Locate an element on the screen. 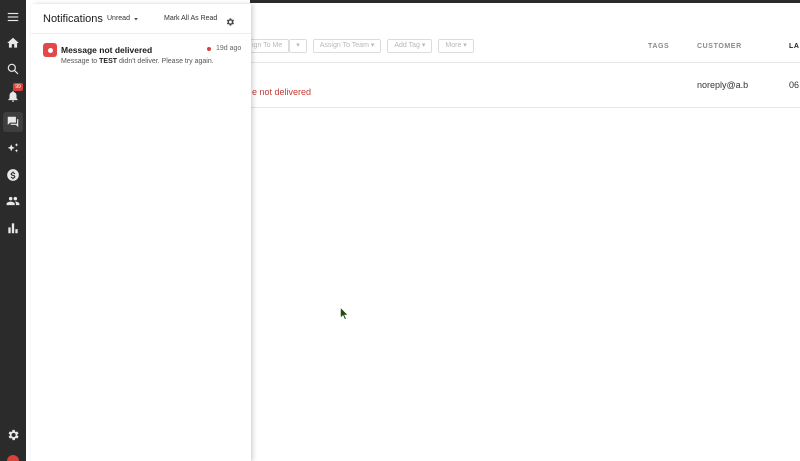  last-updated: 06 is located at coordinates (794, 85).